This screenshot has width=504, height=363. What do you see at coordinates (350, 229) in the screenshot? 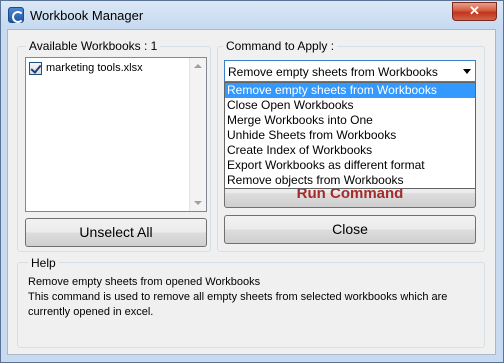
I see `close-button: Close` at bounding box center [350, 229].